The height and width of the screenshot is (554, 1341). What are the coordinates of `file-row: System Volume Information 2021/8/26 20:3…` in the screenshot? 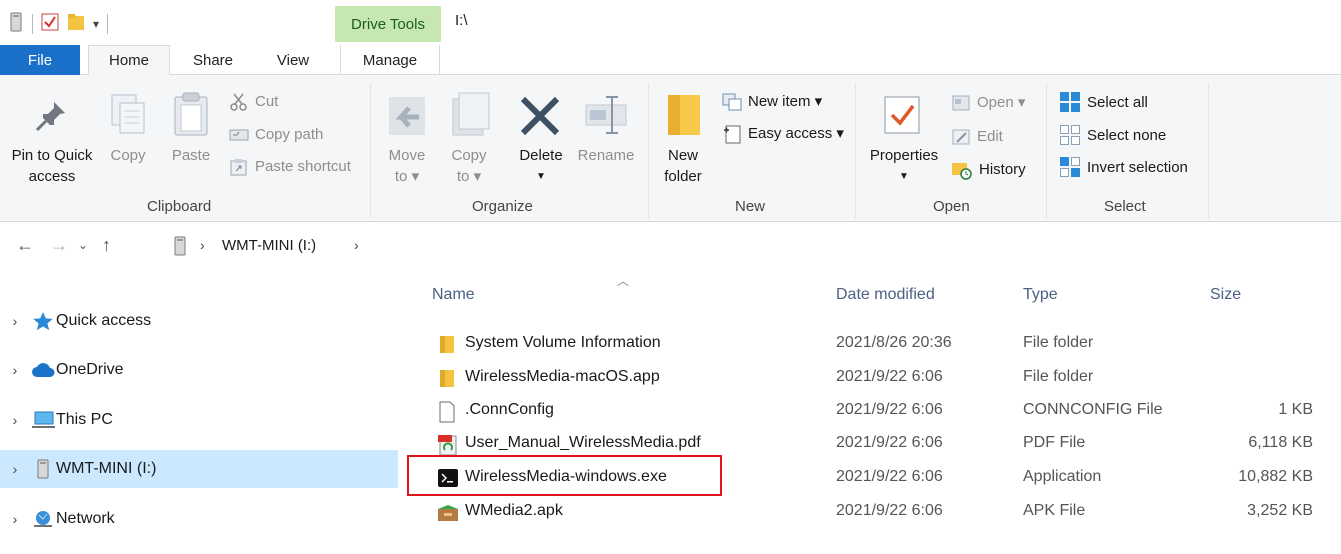 It's located at (870, 343).